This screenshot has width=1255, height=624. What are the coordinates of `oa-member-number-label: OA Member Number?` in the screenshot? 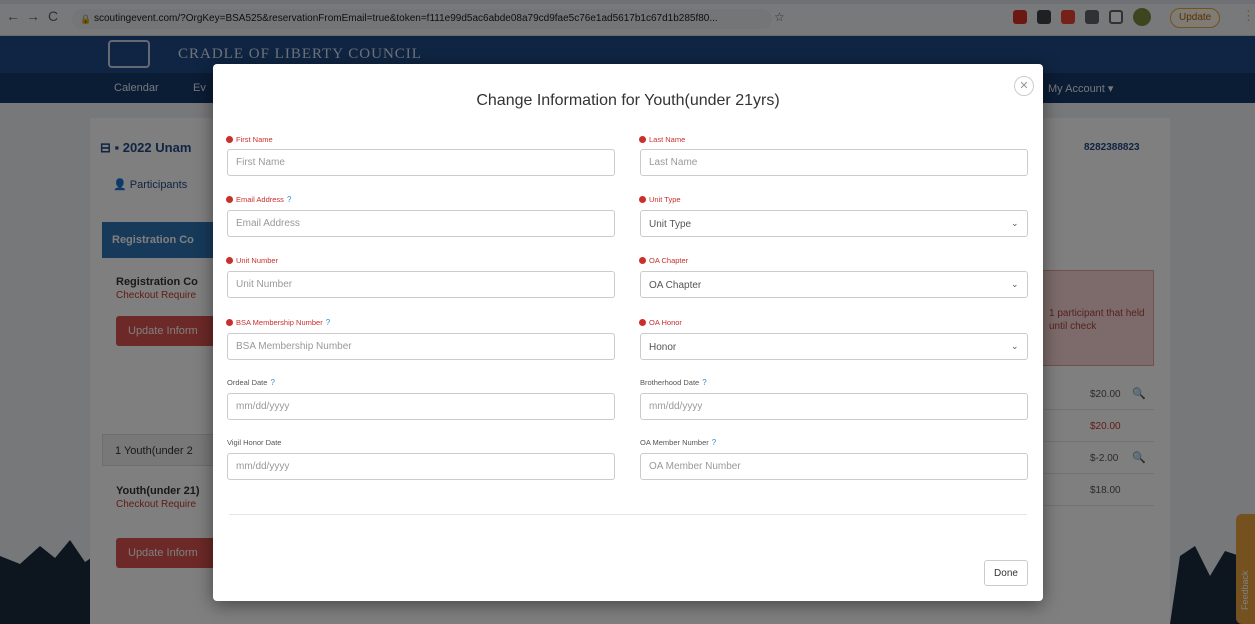 It's located at (678, 442).